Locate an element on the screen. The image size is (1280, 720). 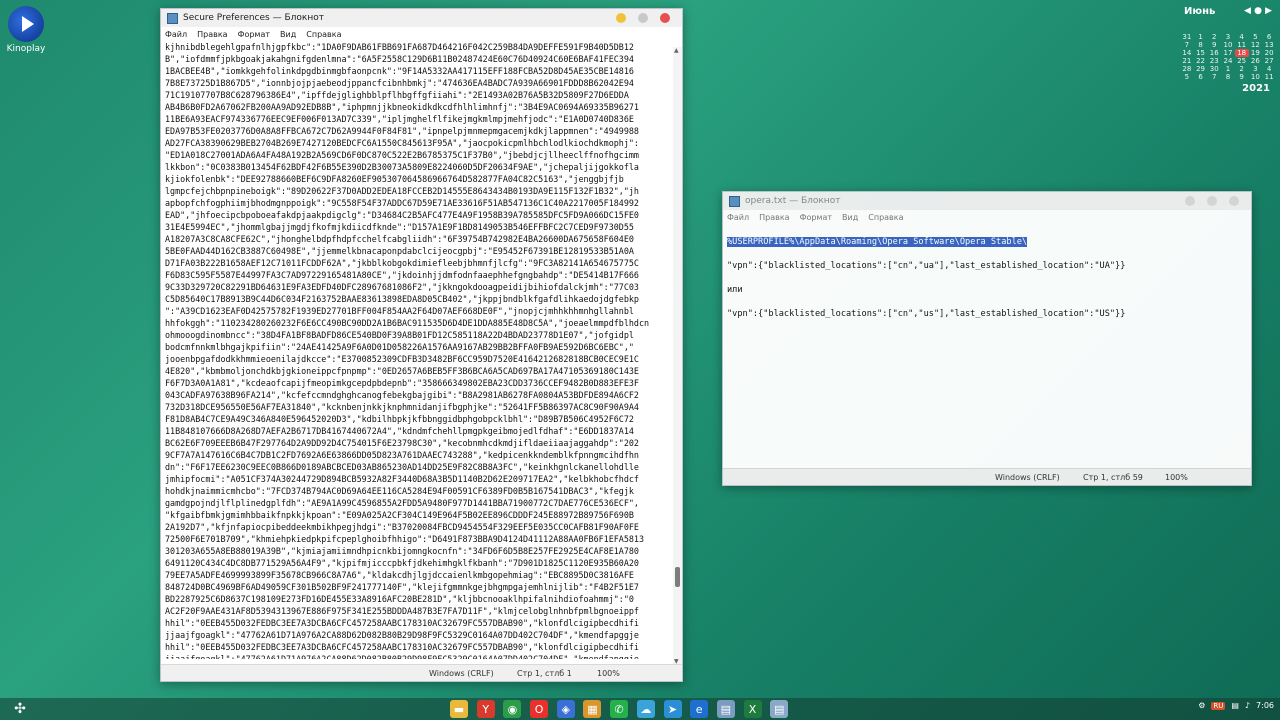
edge-icon: e is located at coordinates (699, 709).